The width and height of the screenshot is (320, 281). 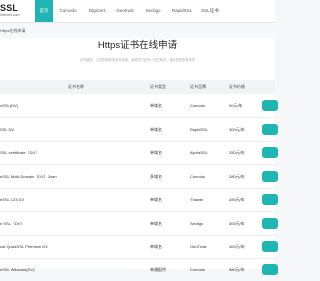 What do you see at coordinates (158, 269) in the screenshot?
I see `cert-type: 单通配符` at bounding box center [158, 269].